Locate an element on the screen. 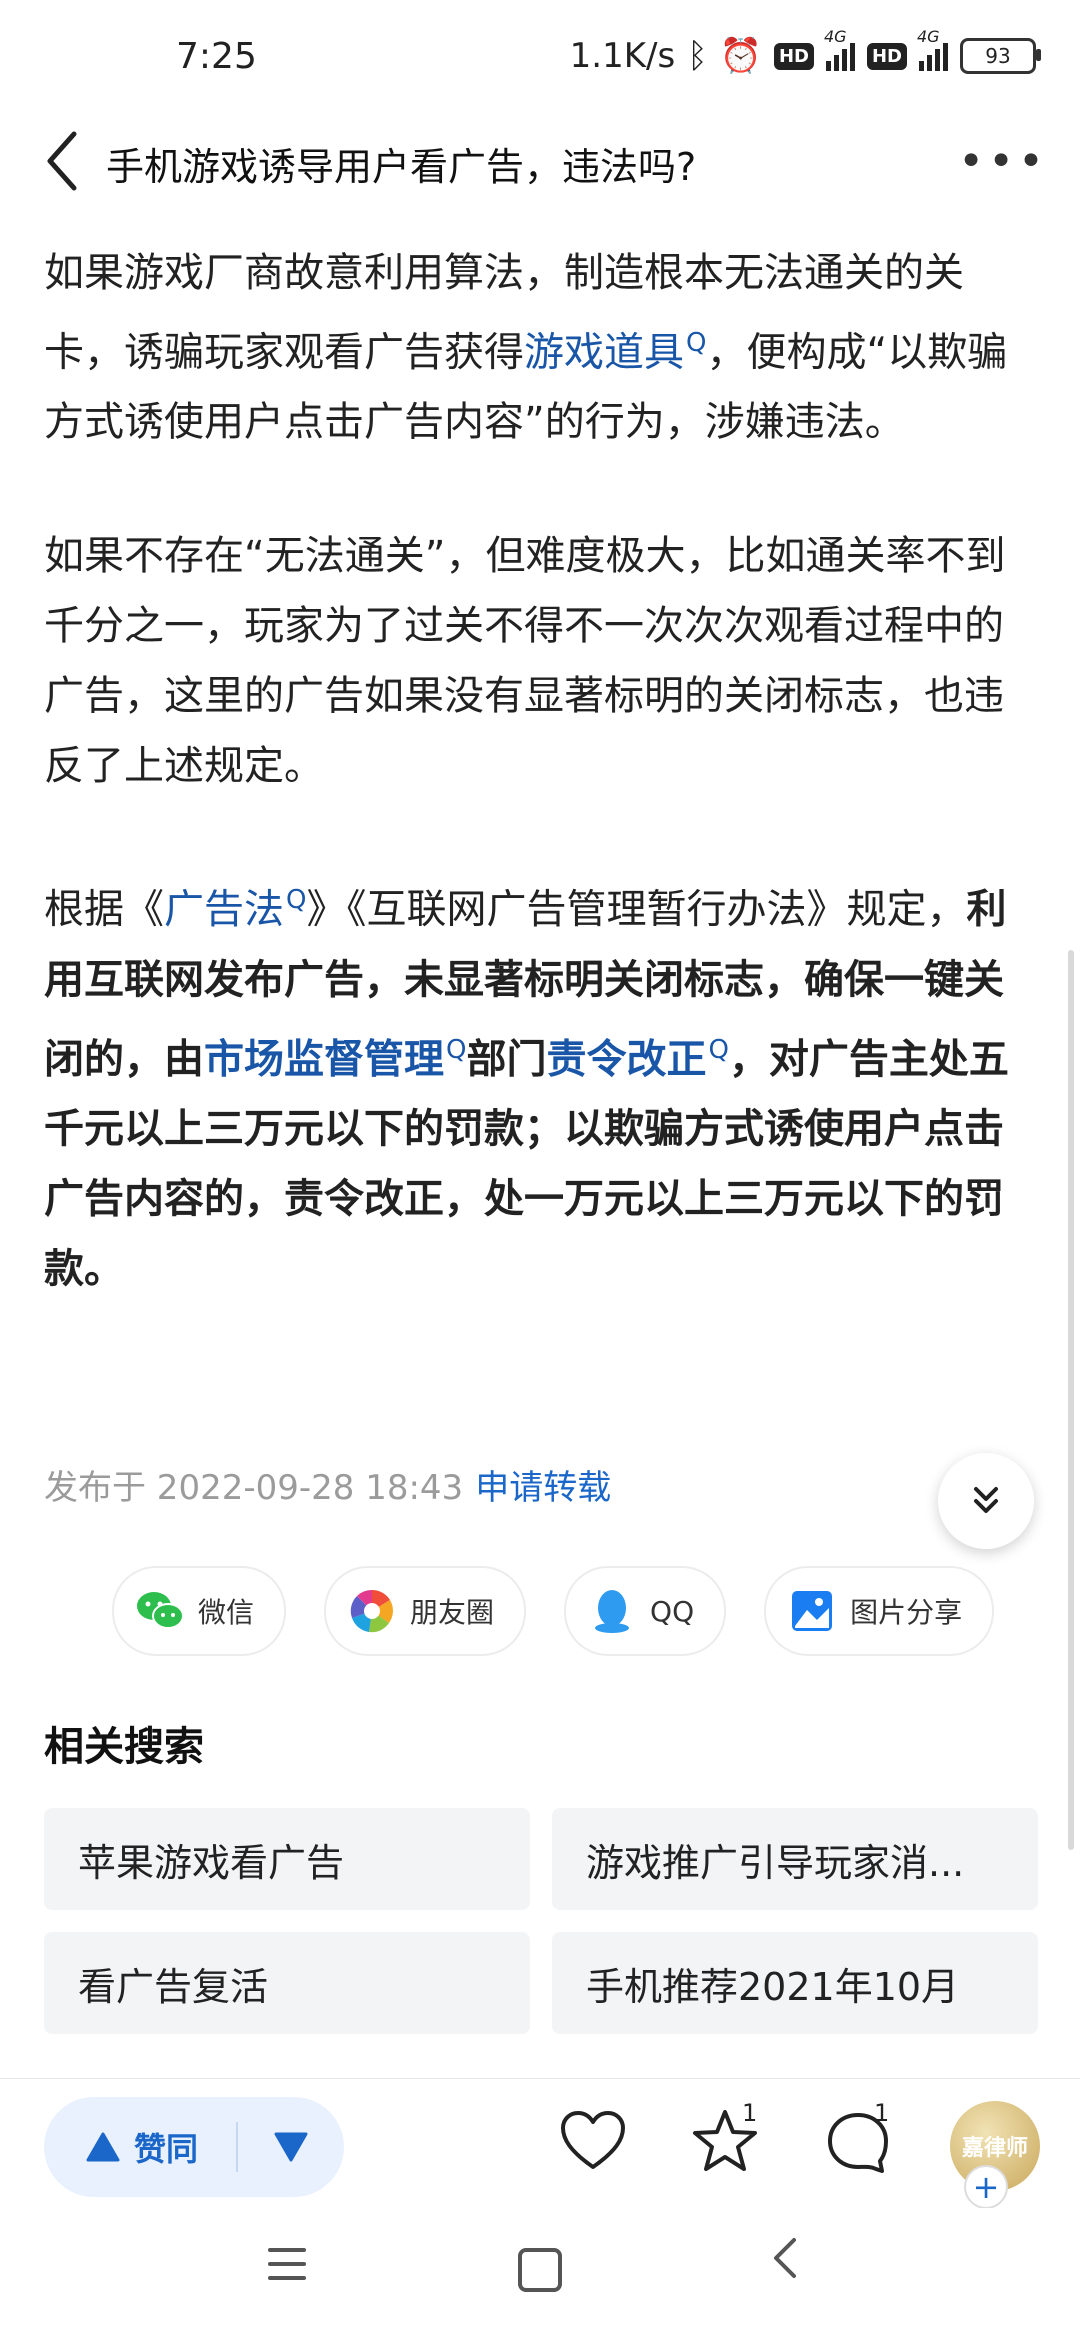 The height and width of the screenshot is (2340, 1080). comment-count: 1 is located at coordinates (882, 2113).